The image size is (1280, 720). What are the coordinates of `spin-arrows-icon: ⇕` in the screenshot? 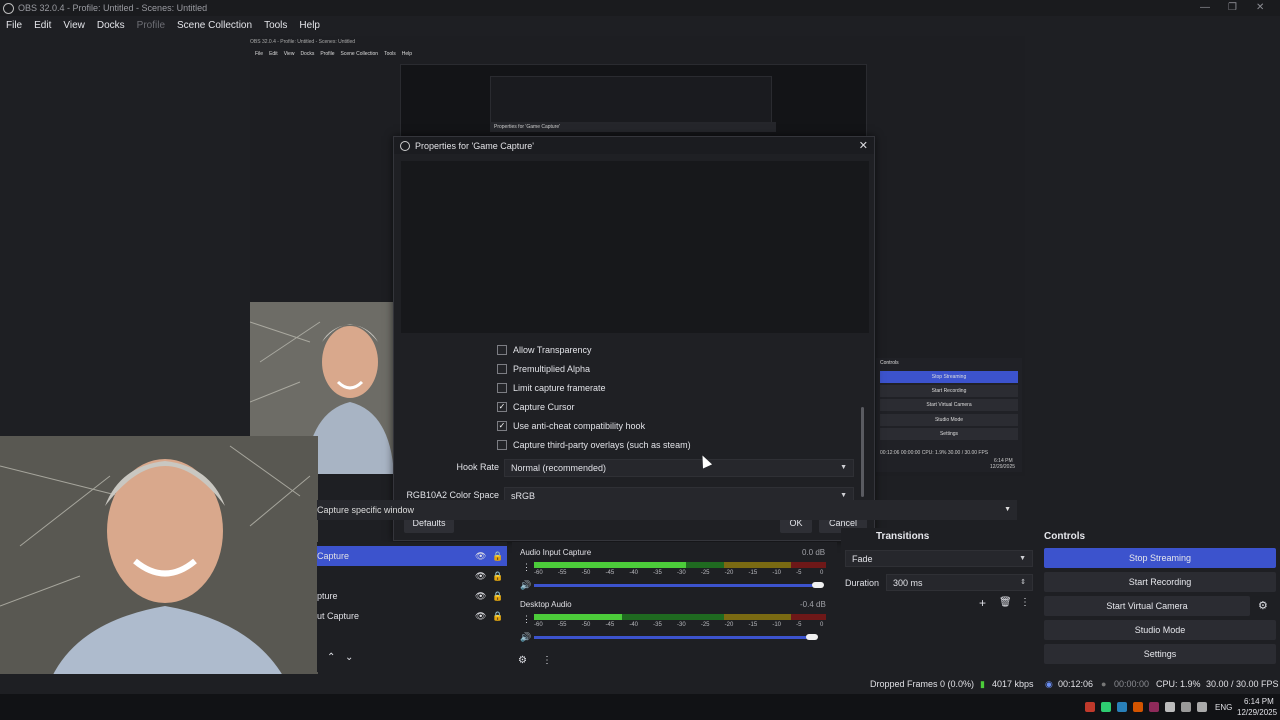 It's located at (1023, 583).